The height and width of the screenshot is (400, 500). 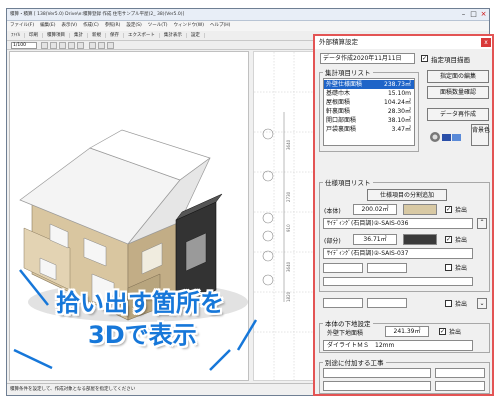 I want to click on toolbar-button: 印刷, so click(x=34, y=35).